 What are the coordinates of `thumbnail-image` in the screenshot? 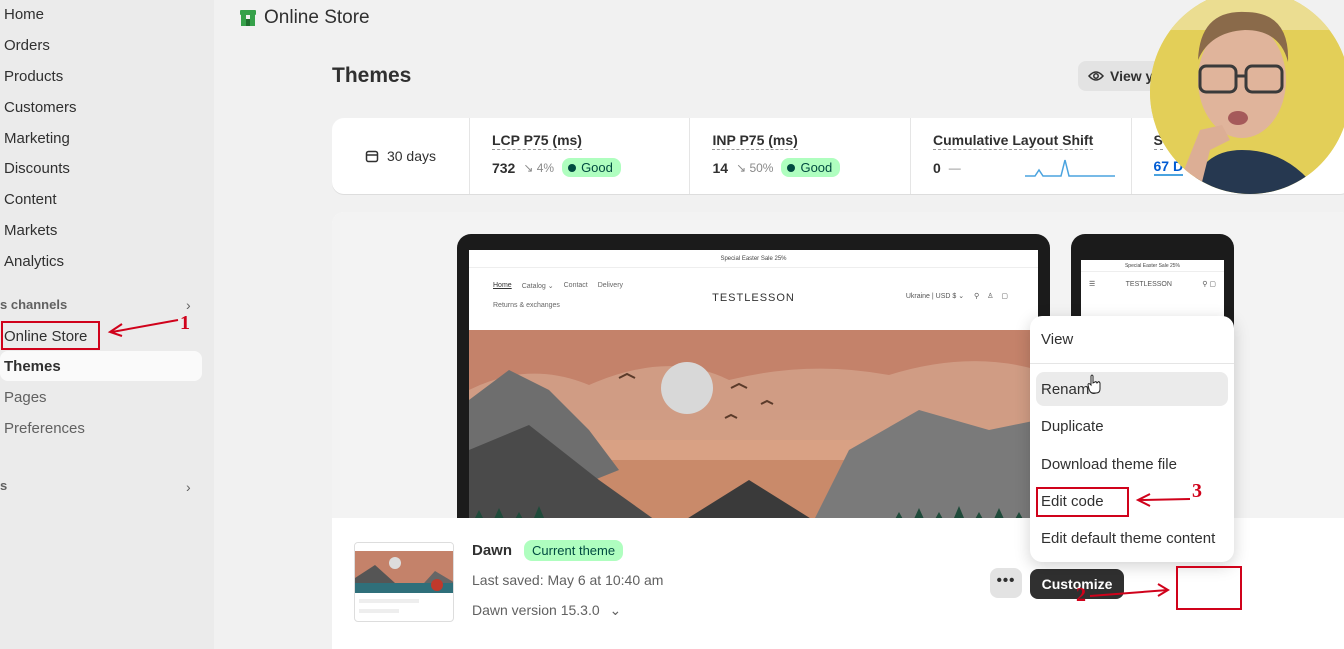 It's located at (404, 578).